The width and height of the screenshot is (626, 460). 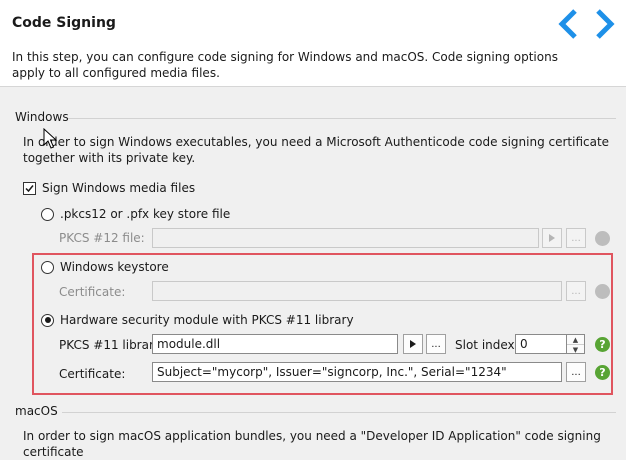 I want to click on slot-index-spinner: ▲ ▼, so click(x=576, y=344).